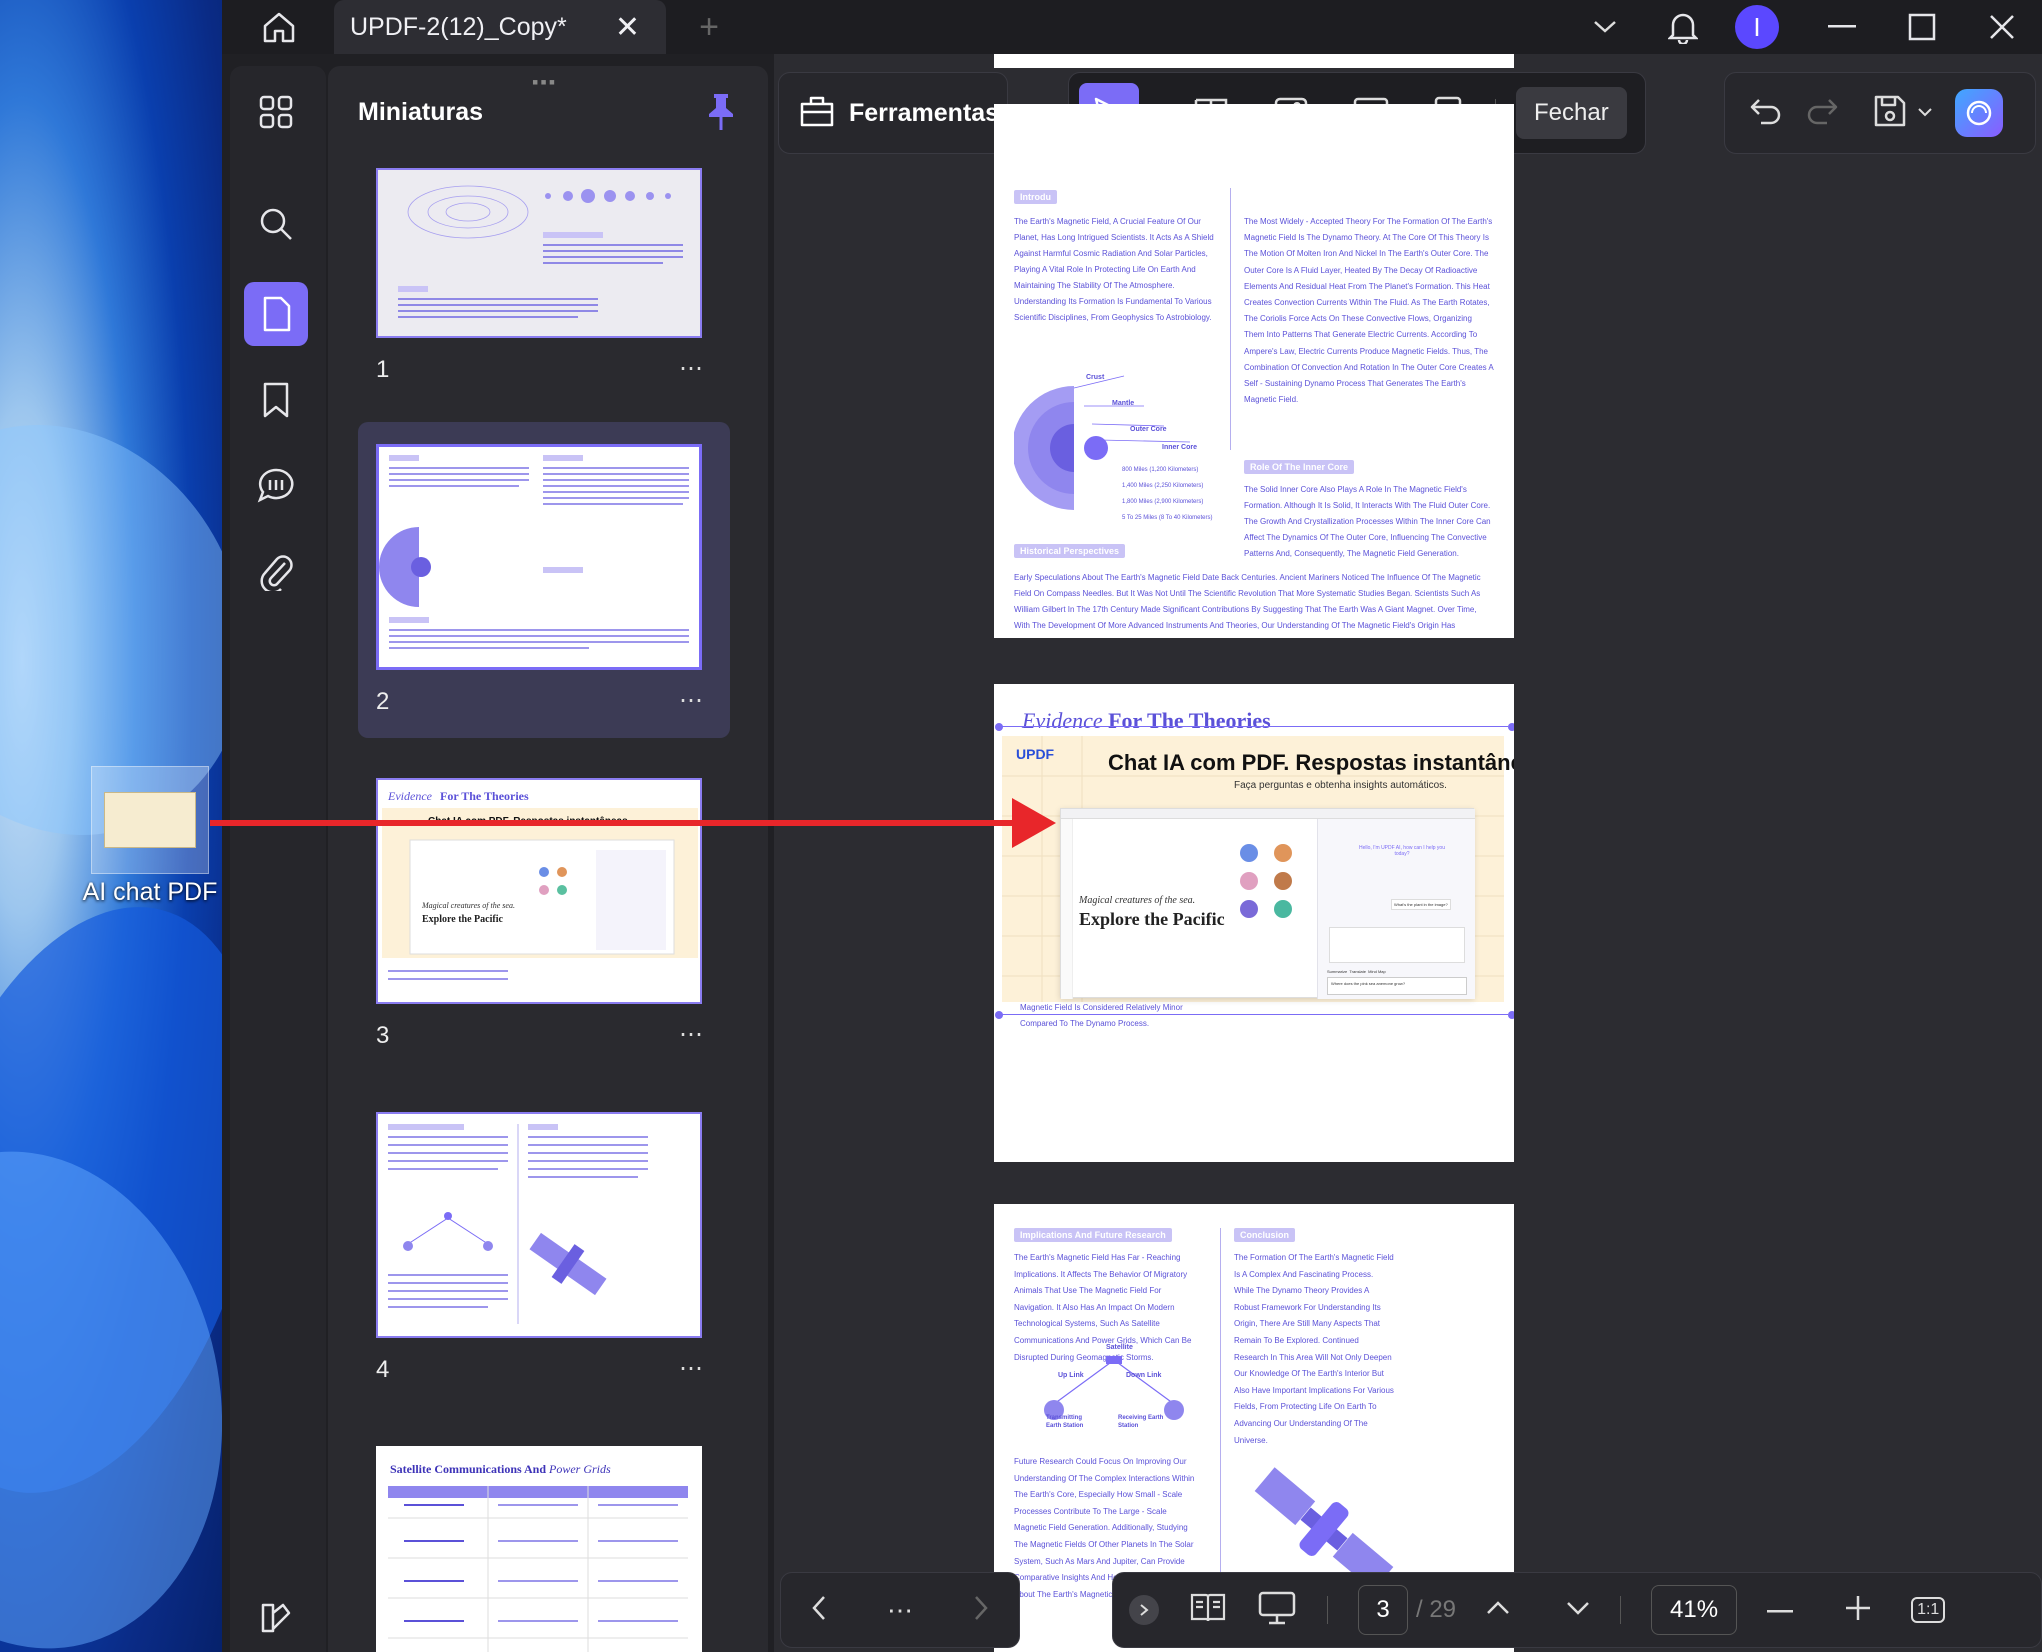  I want to click on page-nav-card: ⋯, so click(900, 1610).